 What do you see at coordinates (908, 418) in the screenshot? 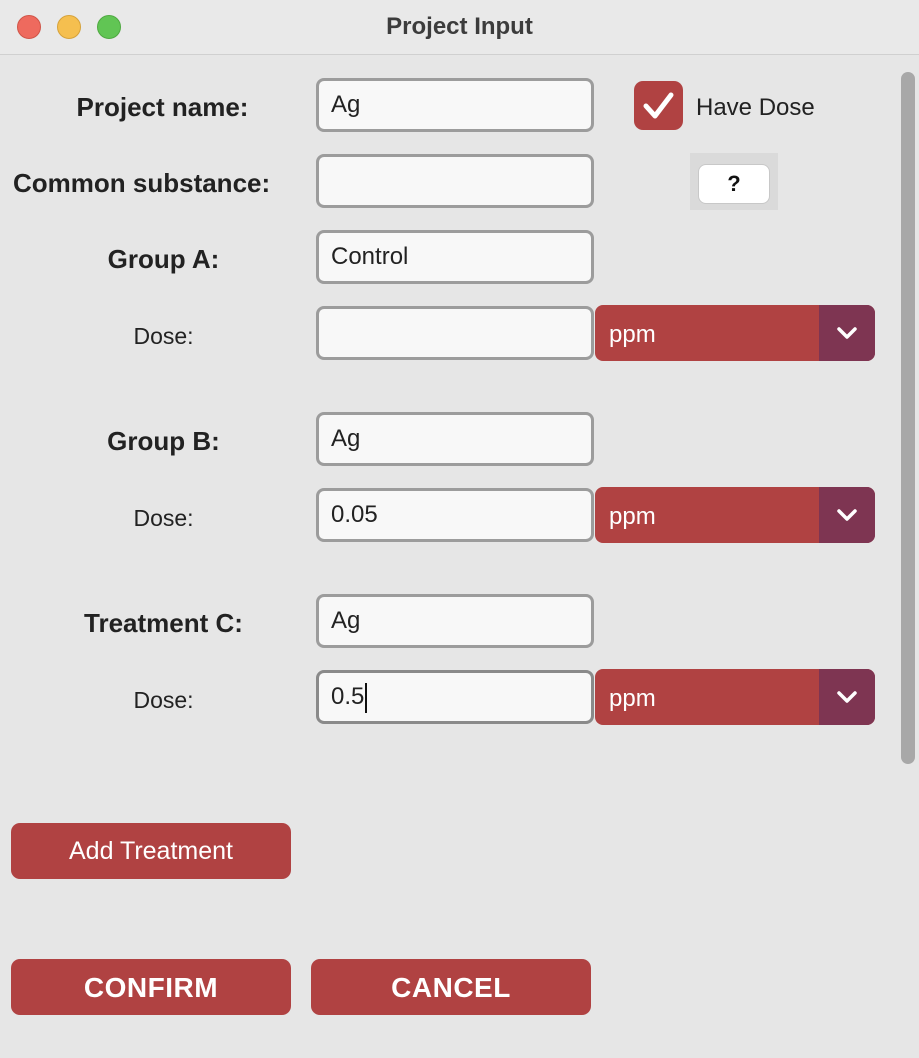
I see `vertical-scrollbar` at bounding box center [908, 418].